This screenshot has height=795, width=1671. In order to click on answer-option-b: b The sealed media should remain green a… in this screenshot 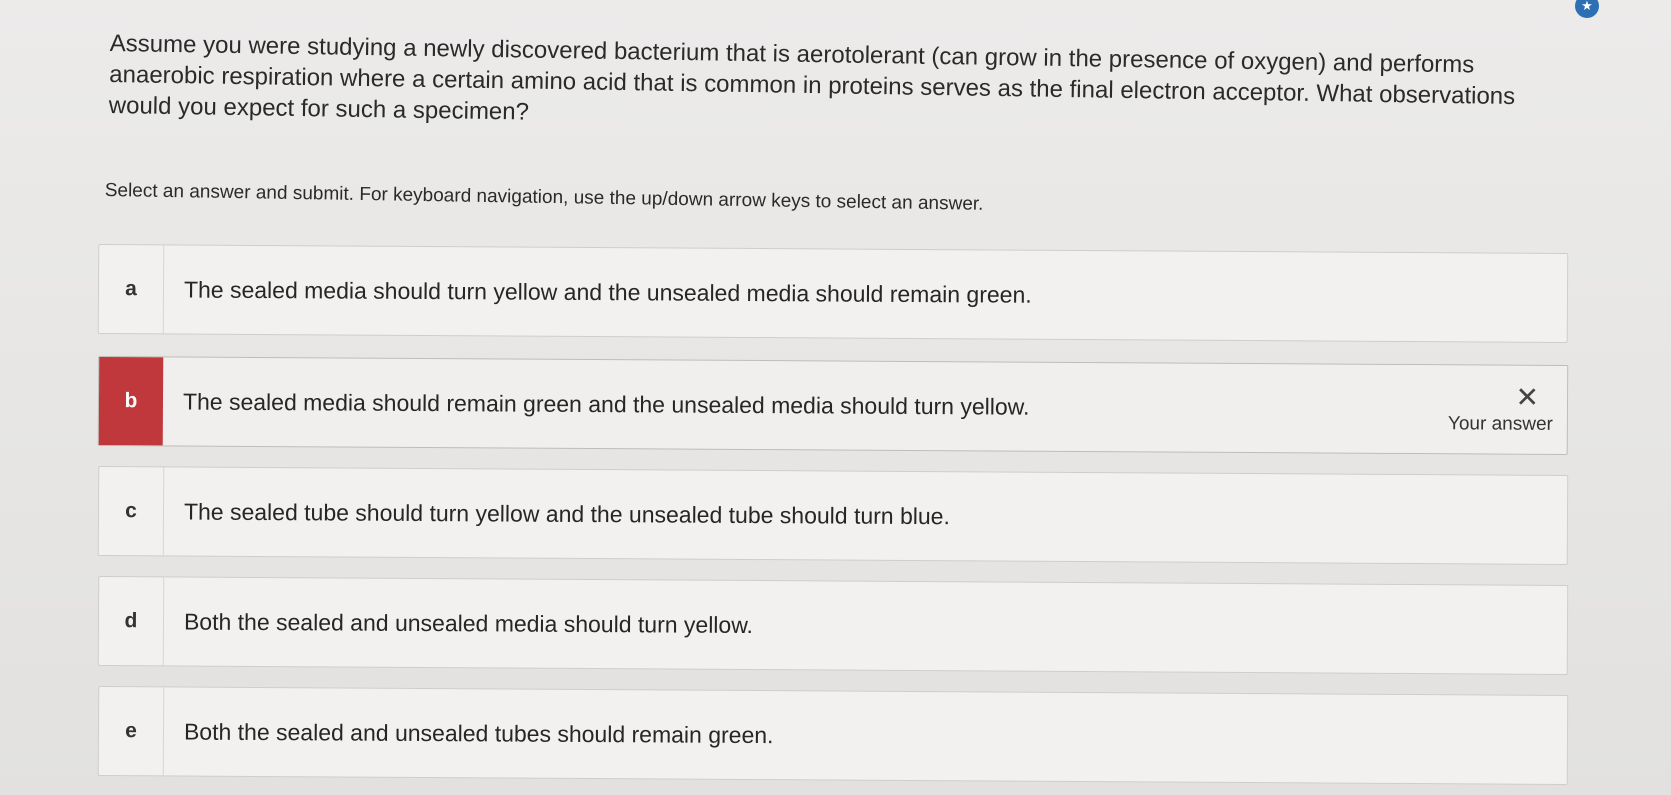, I will do `click(833, 405)`.